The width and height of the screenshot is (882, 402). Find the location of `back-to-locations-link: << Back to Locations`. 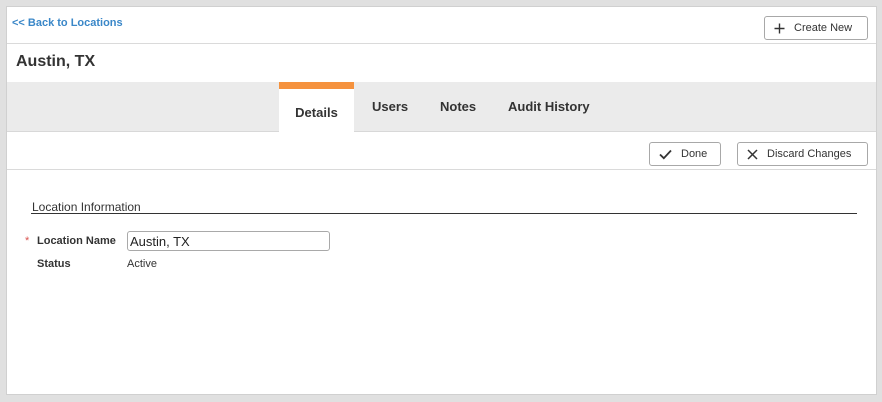

back-to-locations-link: << Back to Locations is located at coordinates (67, 23).